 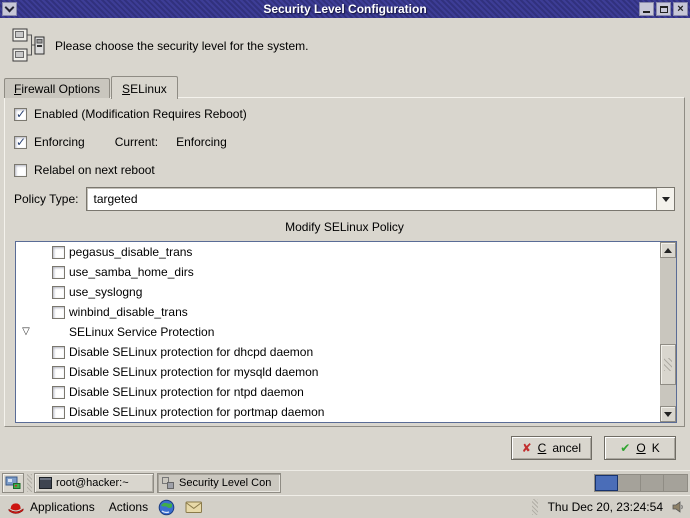 I want to click on scroll-up-icon, so click(x=668, y=250).